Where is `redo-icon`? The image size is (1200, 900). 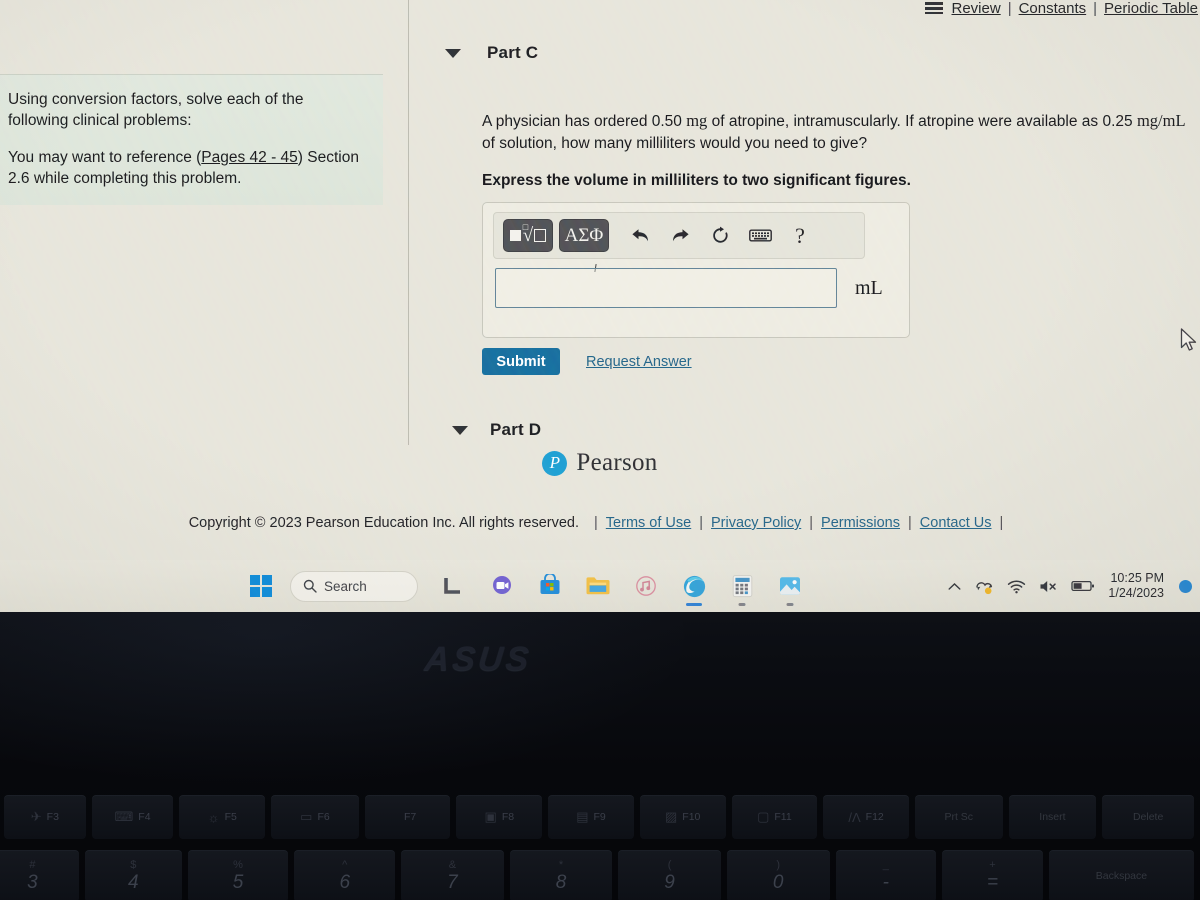 redo-icon is located at coordinates (680, 236).